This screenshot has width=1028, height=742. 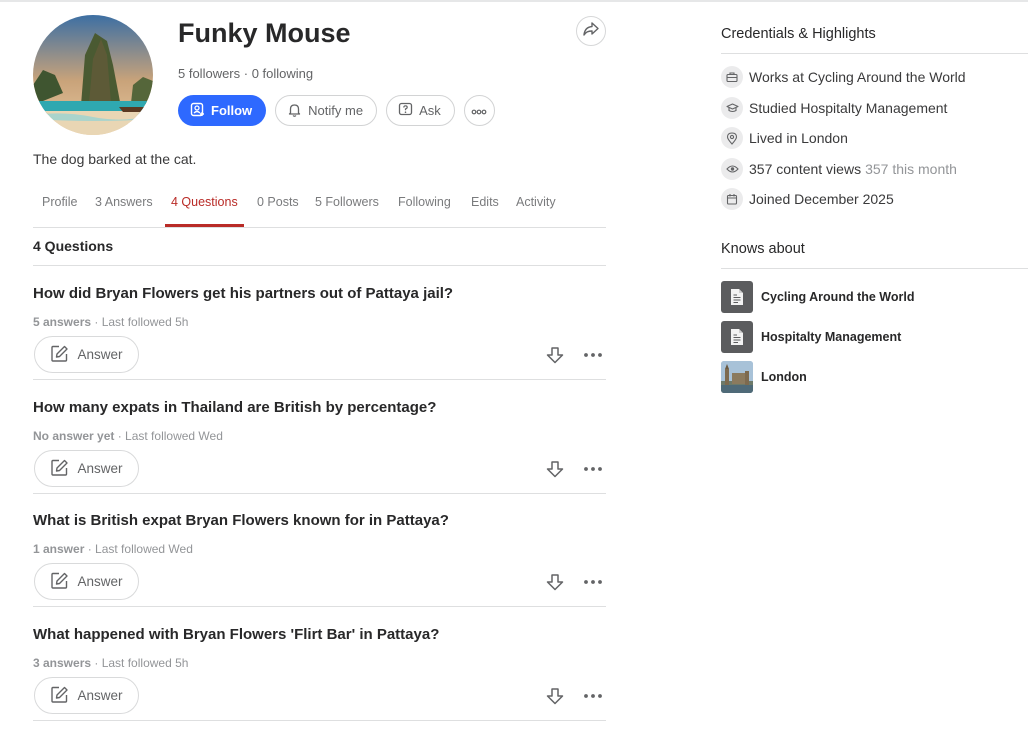 I want to click on credential-views: 357 content views 357 this month, so click(x=839, y=169).